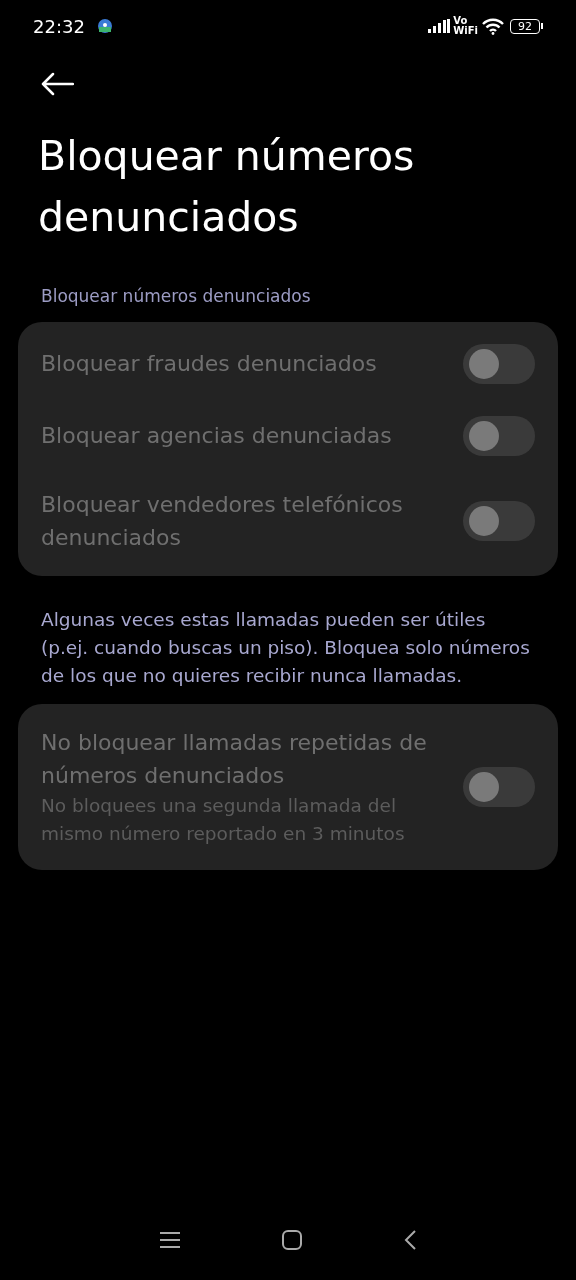 The image size is (576, 1280). Describe the element at coordinates (234, 759) in the screenshot. I see `setting-label: No bloquear llamadas repetidas de números denunciados` at that location.